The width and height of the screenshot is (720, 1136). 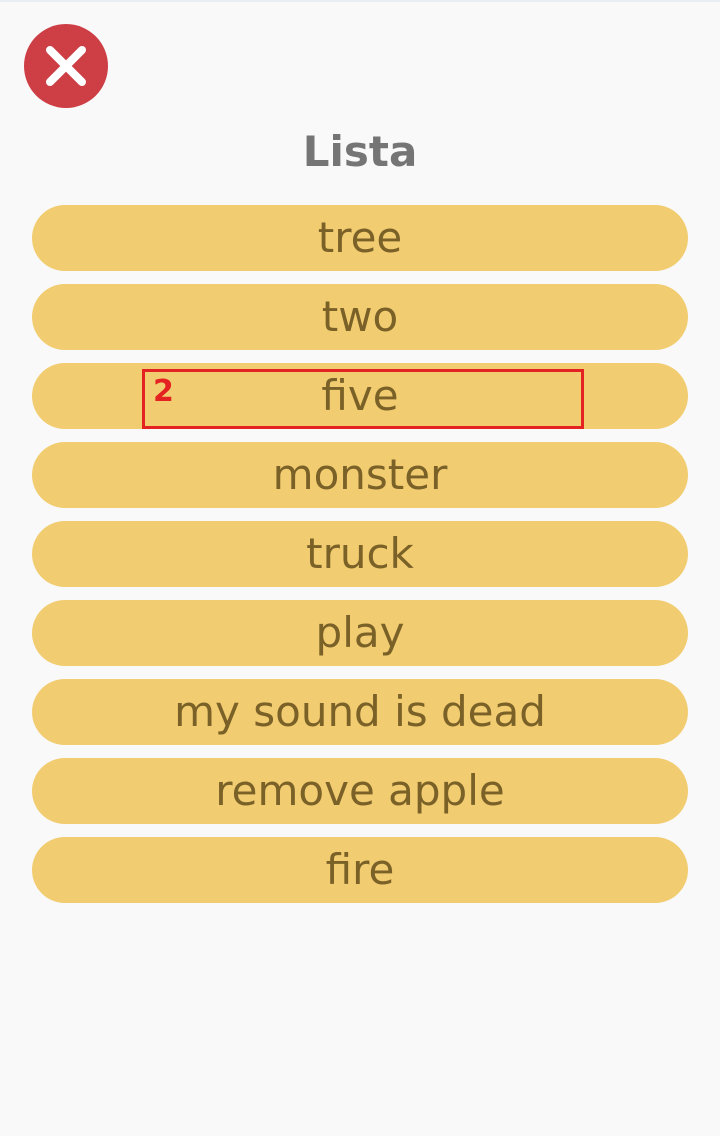 I want to click on list-item-label: tree, so click(x=360, y=237).